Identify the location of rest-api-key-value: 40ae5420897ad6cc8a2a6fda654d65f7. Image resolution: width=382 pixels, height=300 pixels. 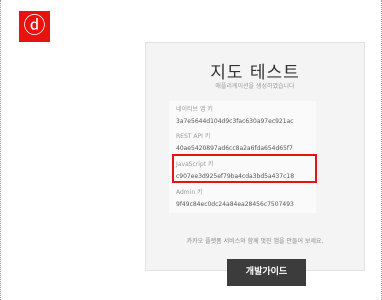
(234, 148).